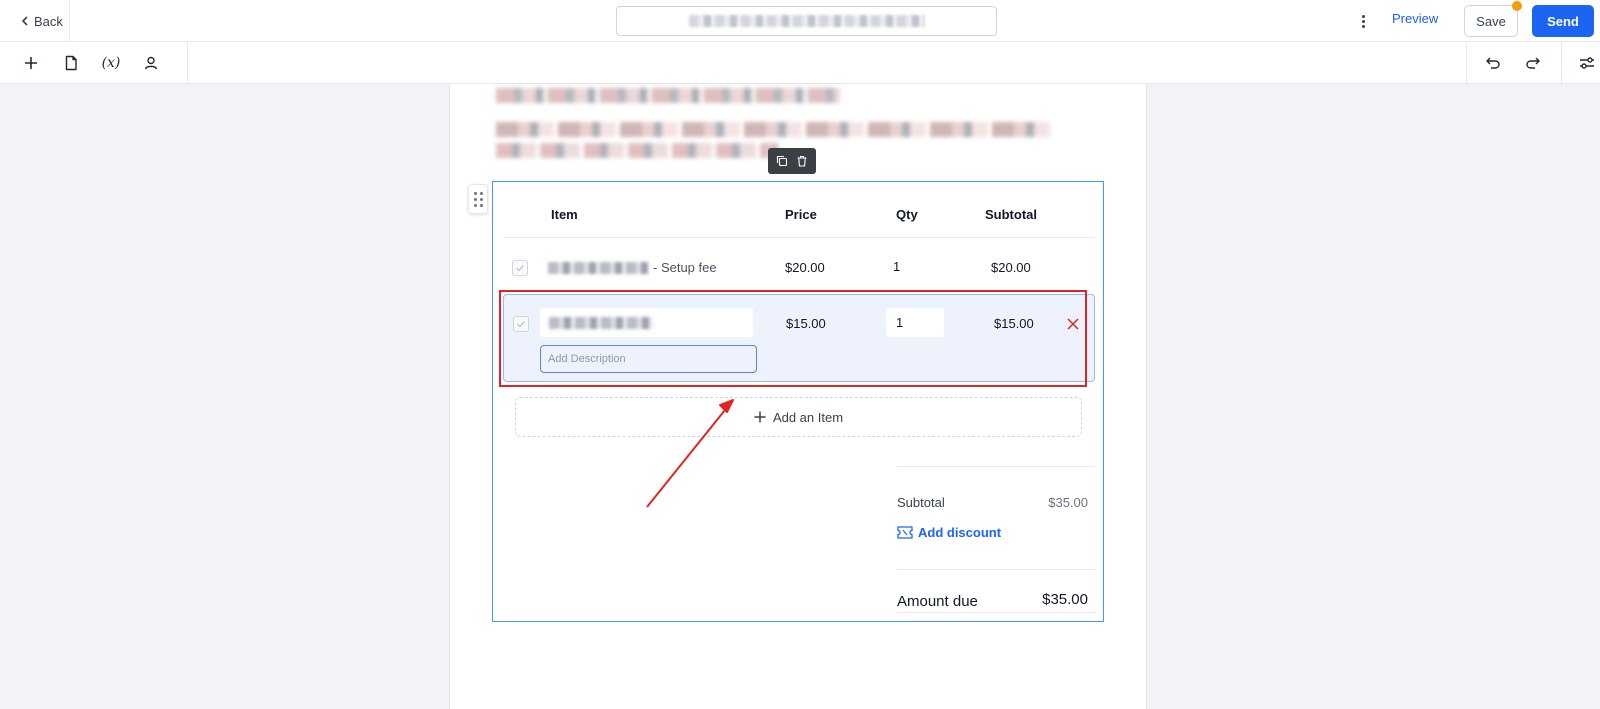 The width and height of the screenshot is (1600, 709). I want to click on add-discount-button: Add discount, so click(949, 532).